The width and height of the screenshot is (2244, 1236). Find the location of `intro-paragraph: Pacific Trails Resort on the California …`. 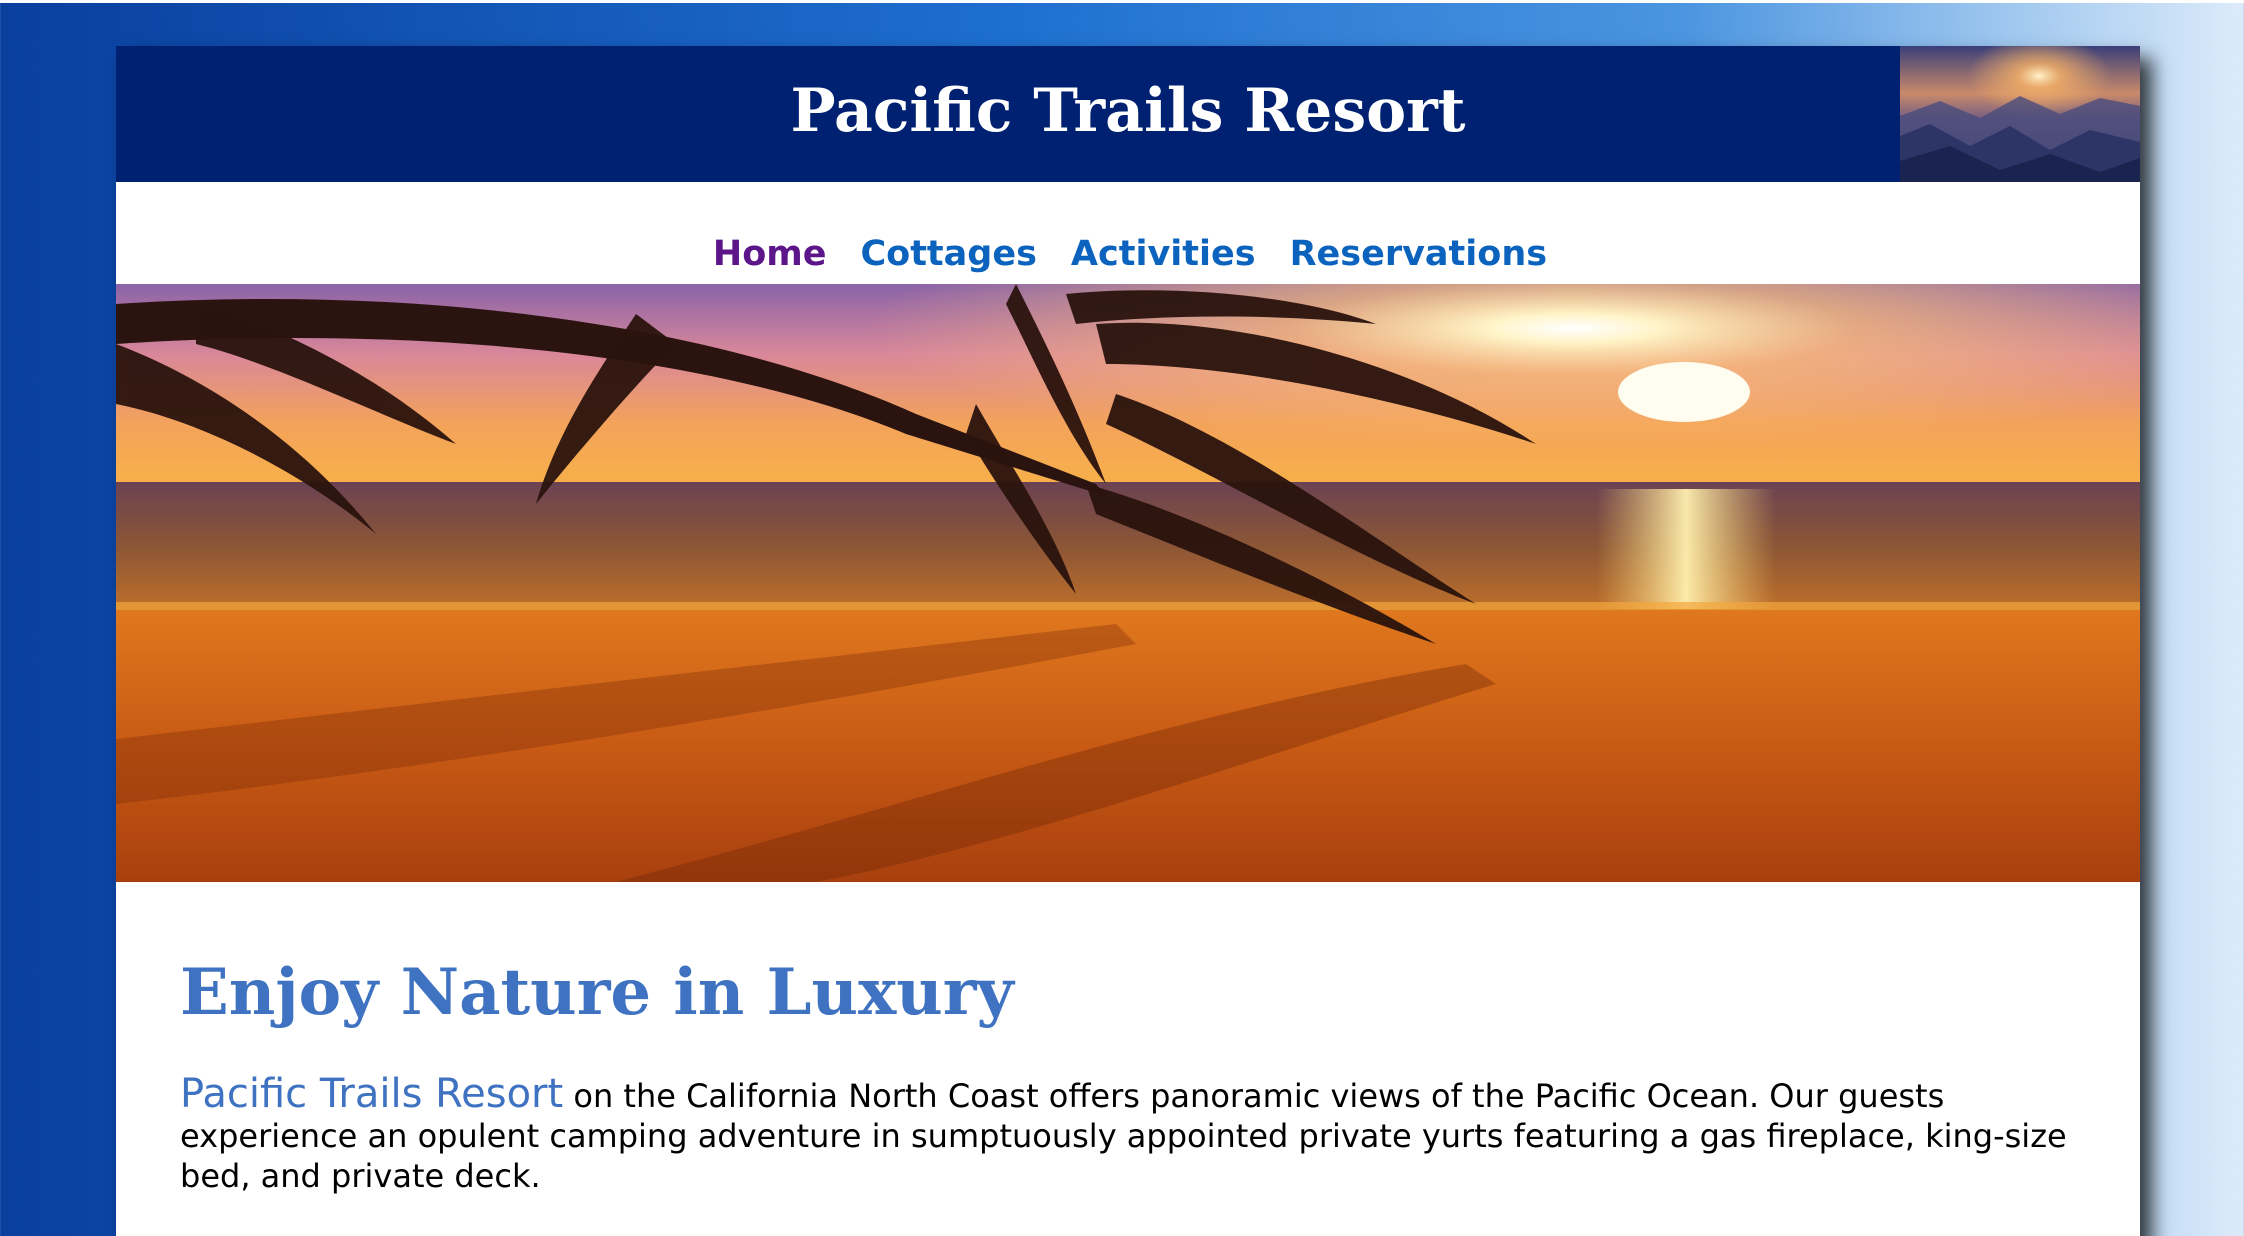

intro-paragraph: Pacific Trails Resort on the California … is located at coordinates (1130, 1135).